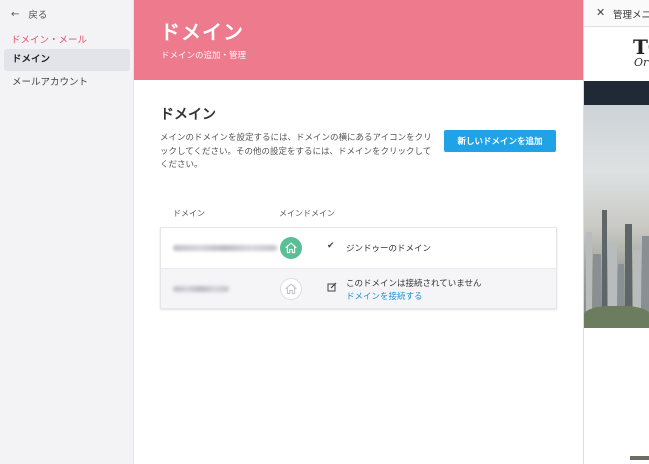  I want to click on page-subtitle: ドメインの追加・管理, so click(204, 56).